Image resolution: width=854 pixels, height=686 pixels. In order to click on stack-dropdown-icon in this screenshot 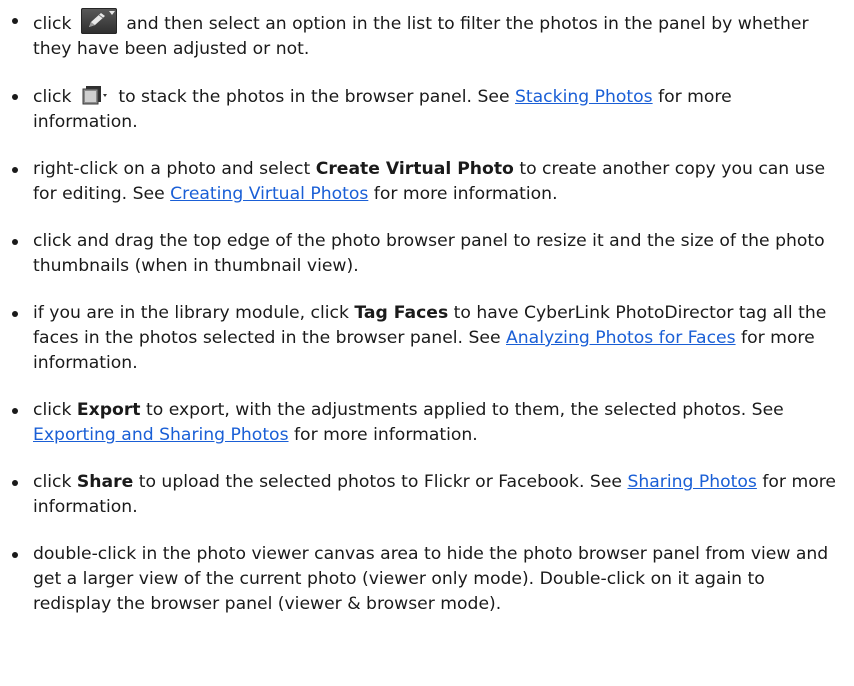, I will do `click(95, 95)`.